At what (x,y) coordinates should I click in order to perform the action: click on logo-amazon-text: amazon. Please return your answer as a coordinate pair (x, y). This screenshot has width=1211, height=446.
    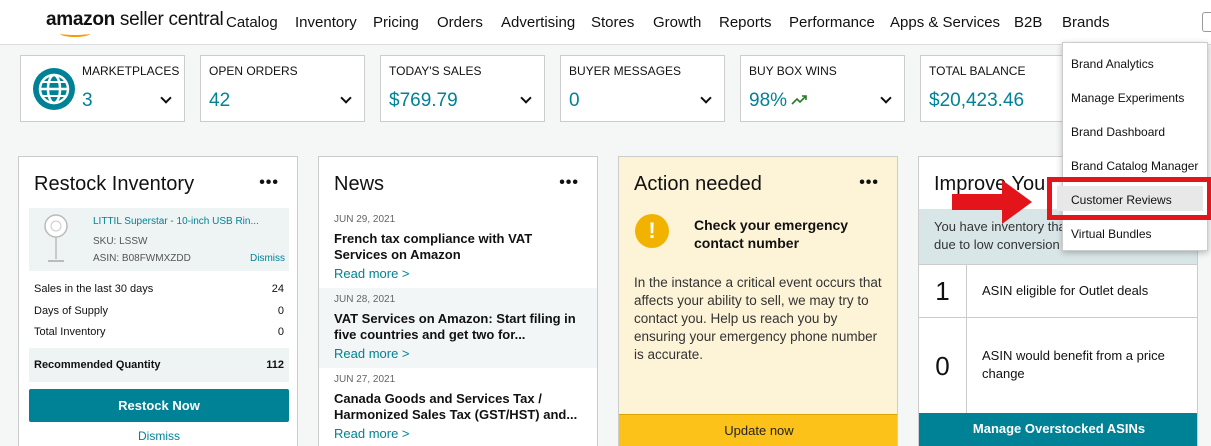
    Looking at the image, I should click on (80, 19).